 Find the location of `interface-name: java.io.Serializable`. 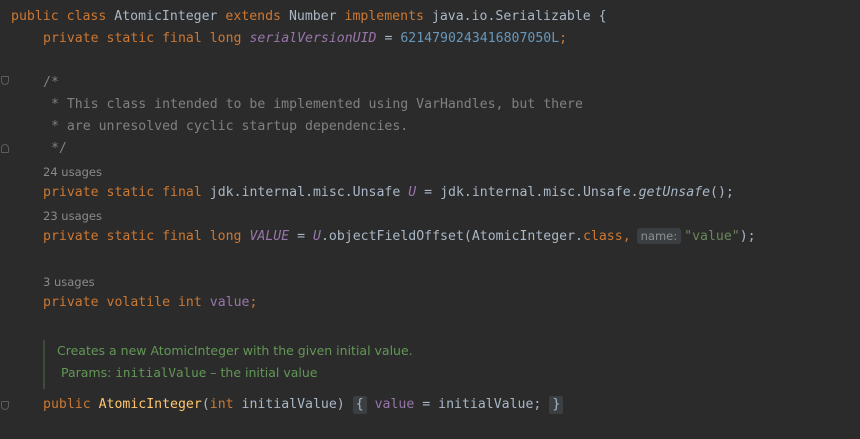

interface-name: java.io.Serializable is located at coordinates (511, 16).